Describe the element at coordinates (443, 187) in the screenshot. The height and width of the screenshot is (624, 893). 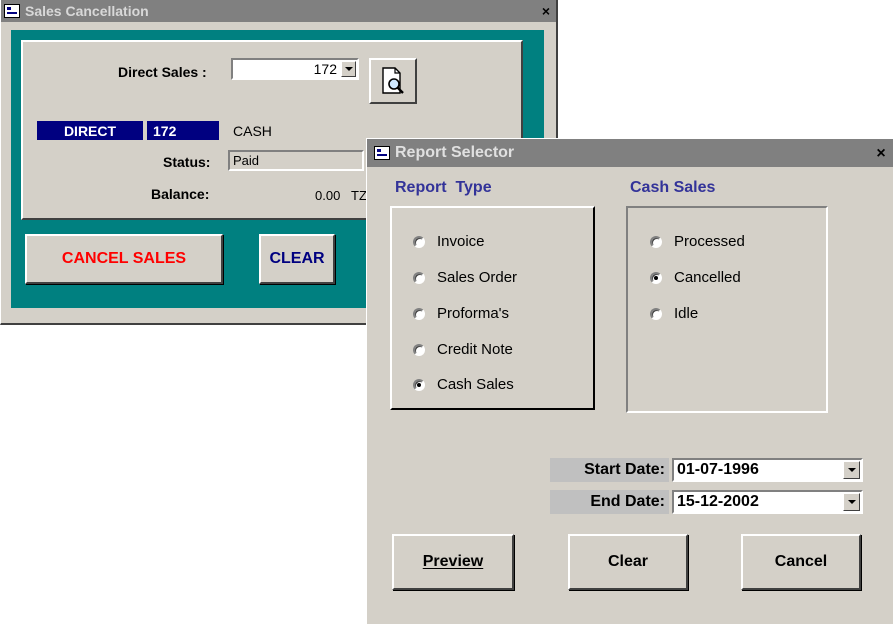
I see `report-type-header: Report Type` at that location.